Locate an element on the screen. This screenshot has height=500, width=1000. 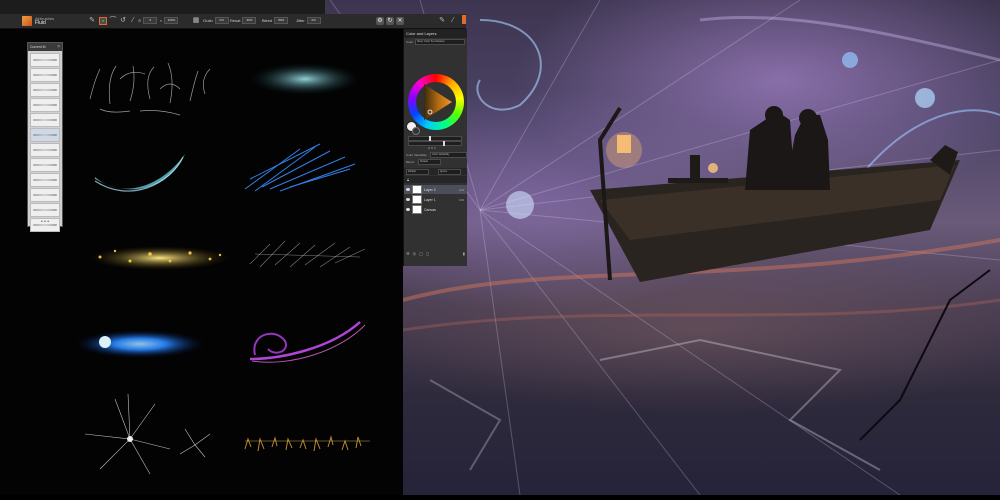
brush-panel-title: Current M is located at coordinates (38, 47).